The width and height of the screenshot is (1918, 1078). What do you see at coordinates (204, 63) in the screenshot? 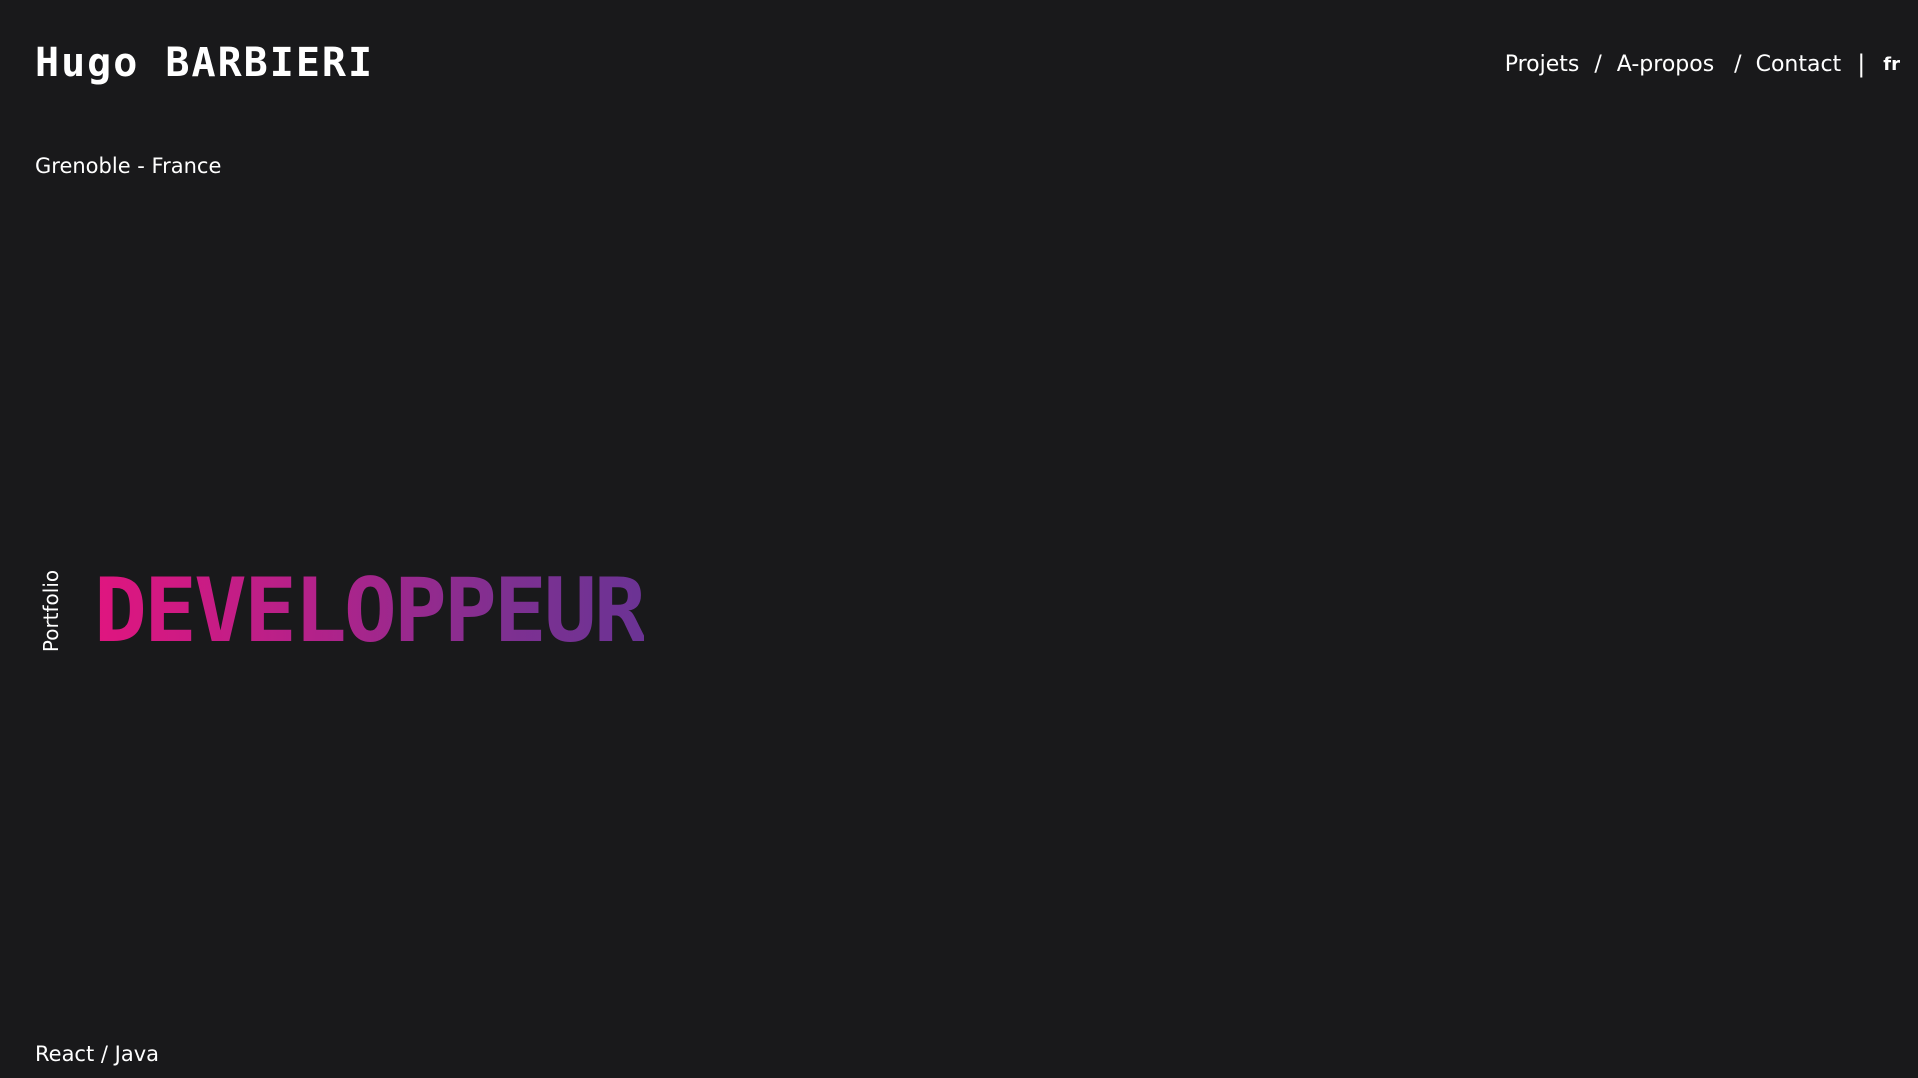
I see `brand-logo-link: Hugo BARBIERI` at bounding box center [204, 63].